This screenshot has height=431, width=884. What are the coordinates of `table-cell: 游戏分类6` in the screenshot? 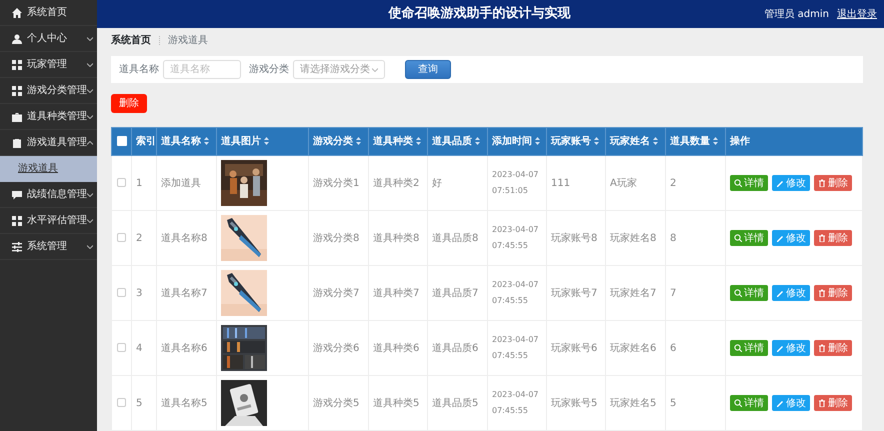 It's located at (336, 348).